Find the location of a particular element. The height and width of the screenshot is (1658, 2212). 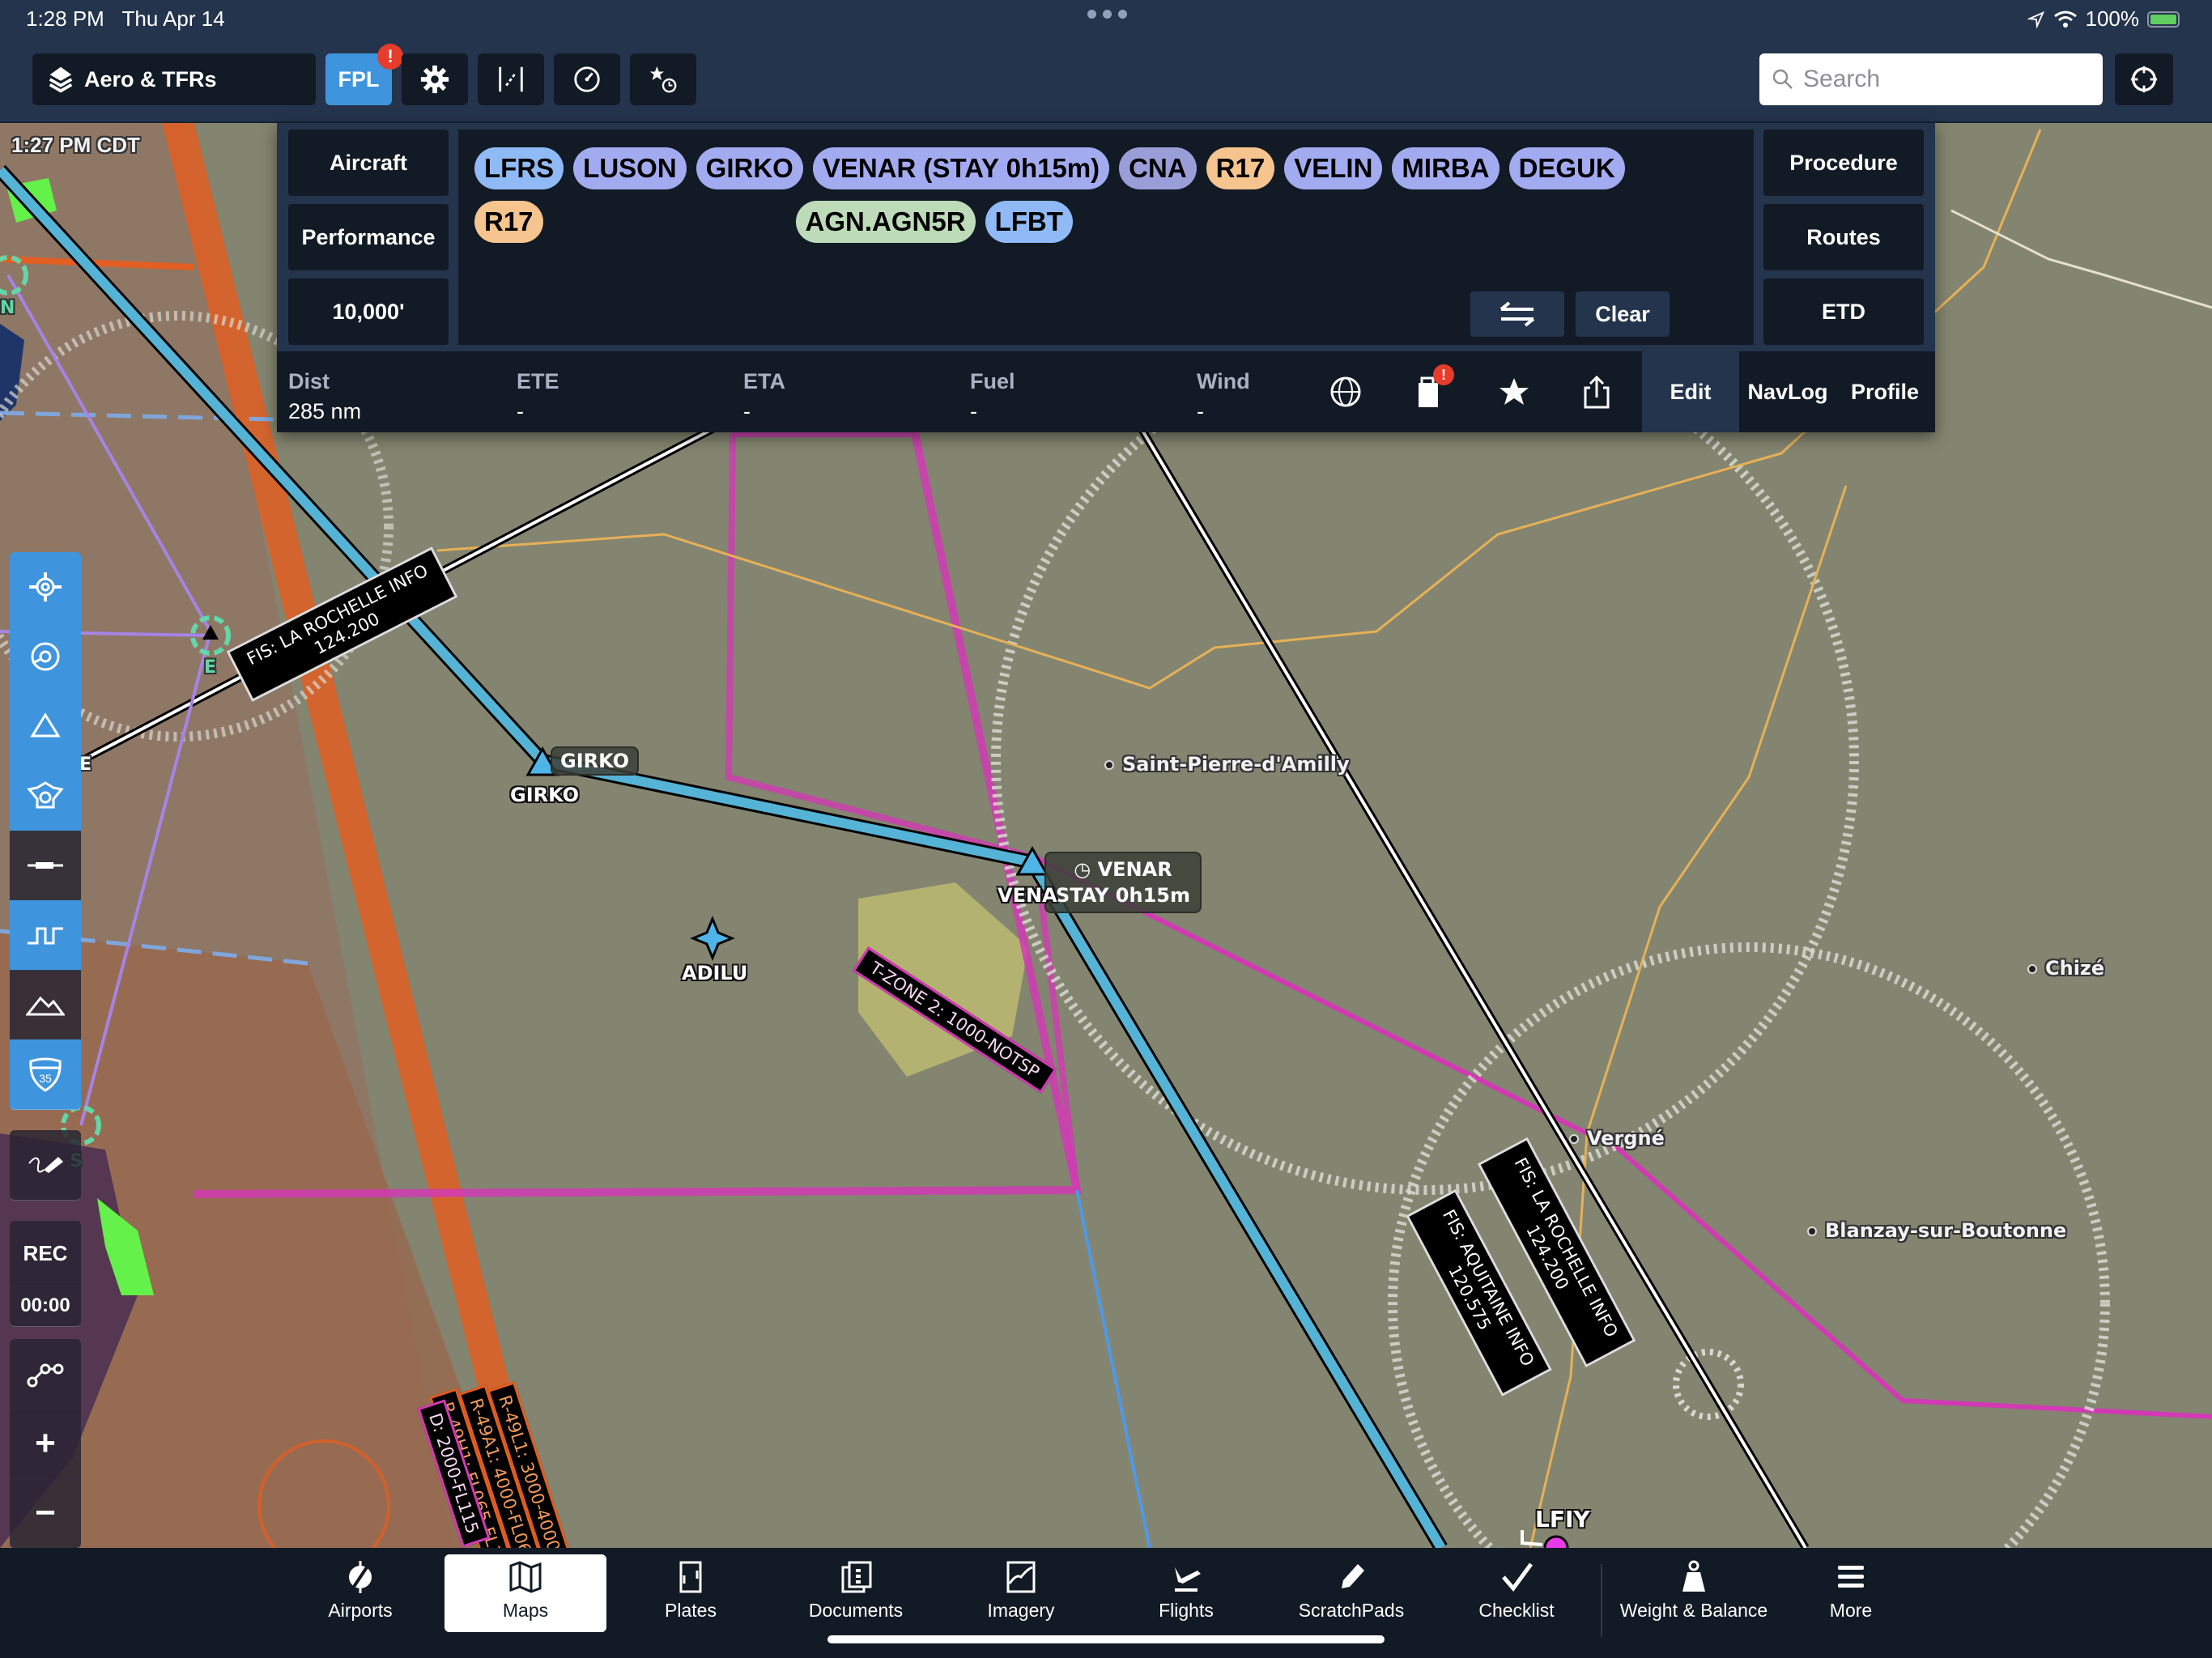

route-chip-airport: LFBT is located at coordinates (1029, 222).